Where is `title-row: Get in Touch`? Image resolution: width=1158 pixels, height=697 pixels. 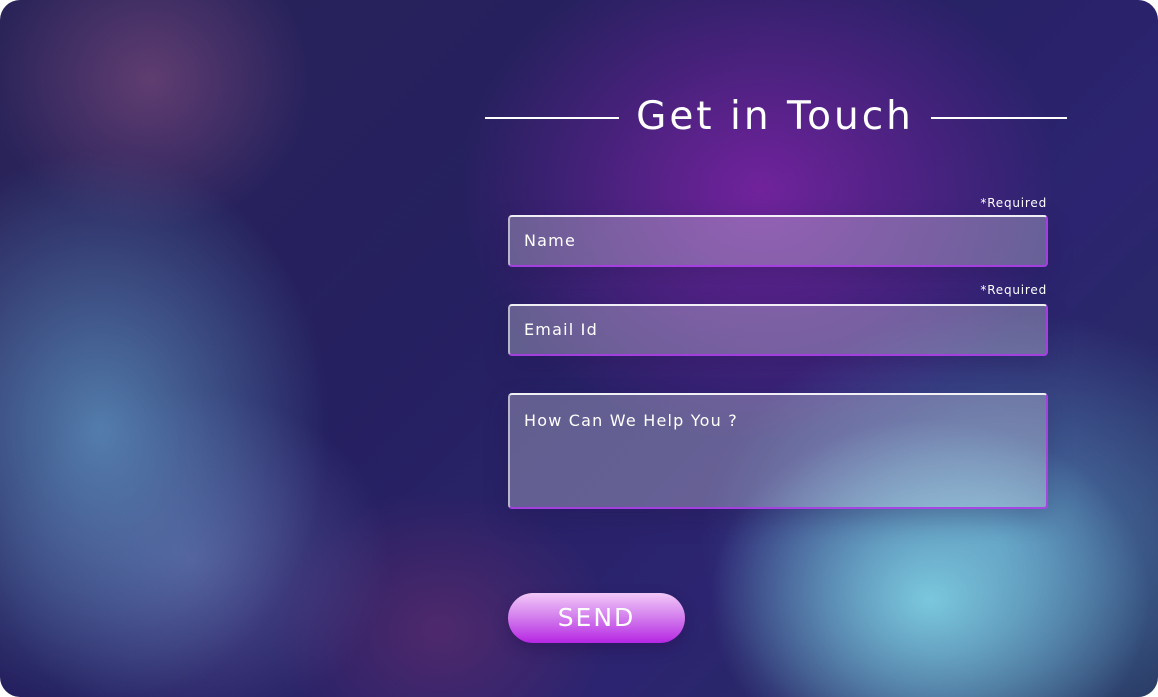 title-row: Get in Touch is located at coordinates (776, 117).